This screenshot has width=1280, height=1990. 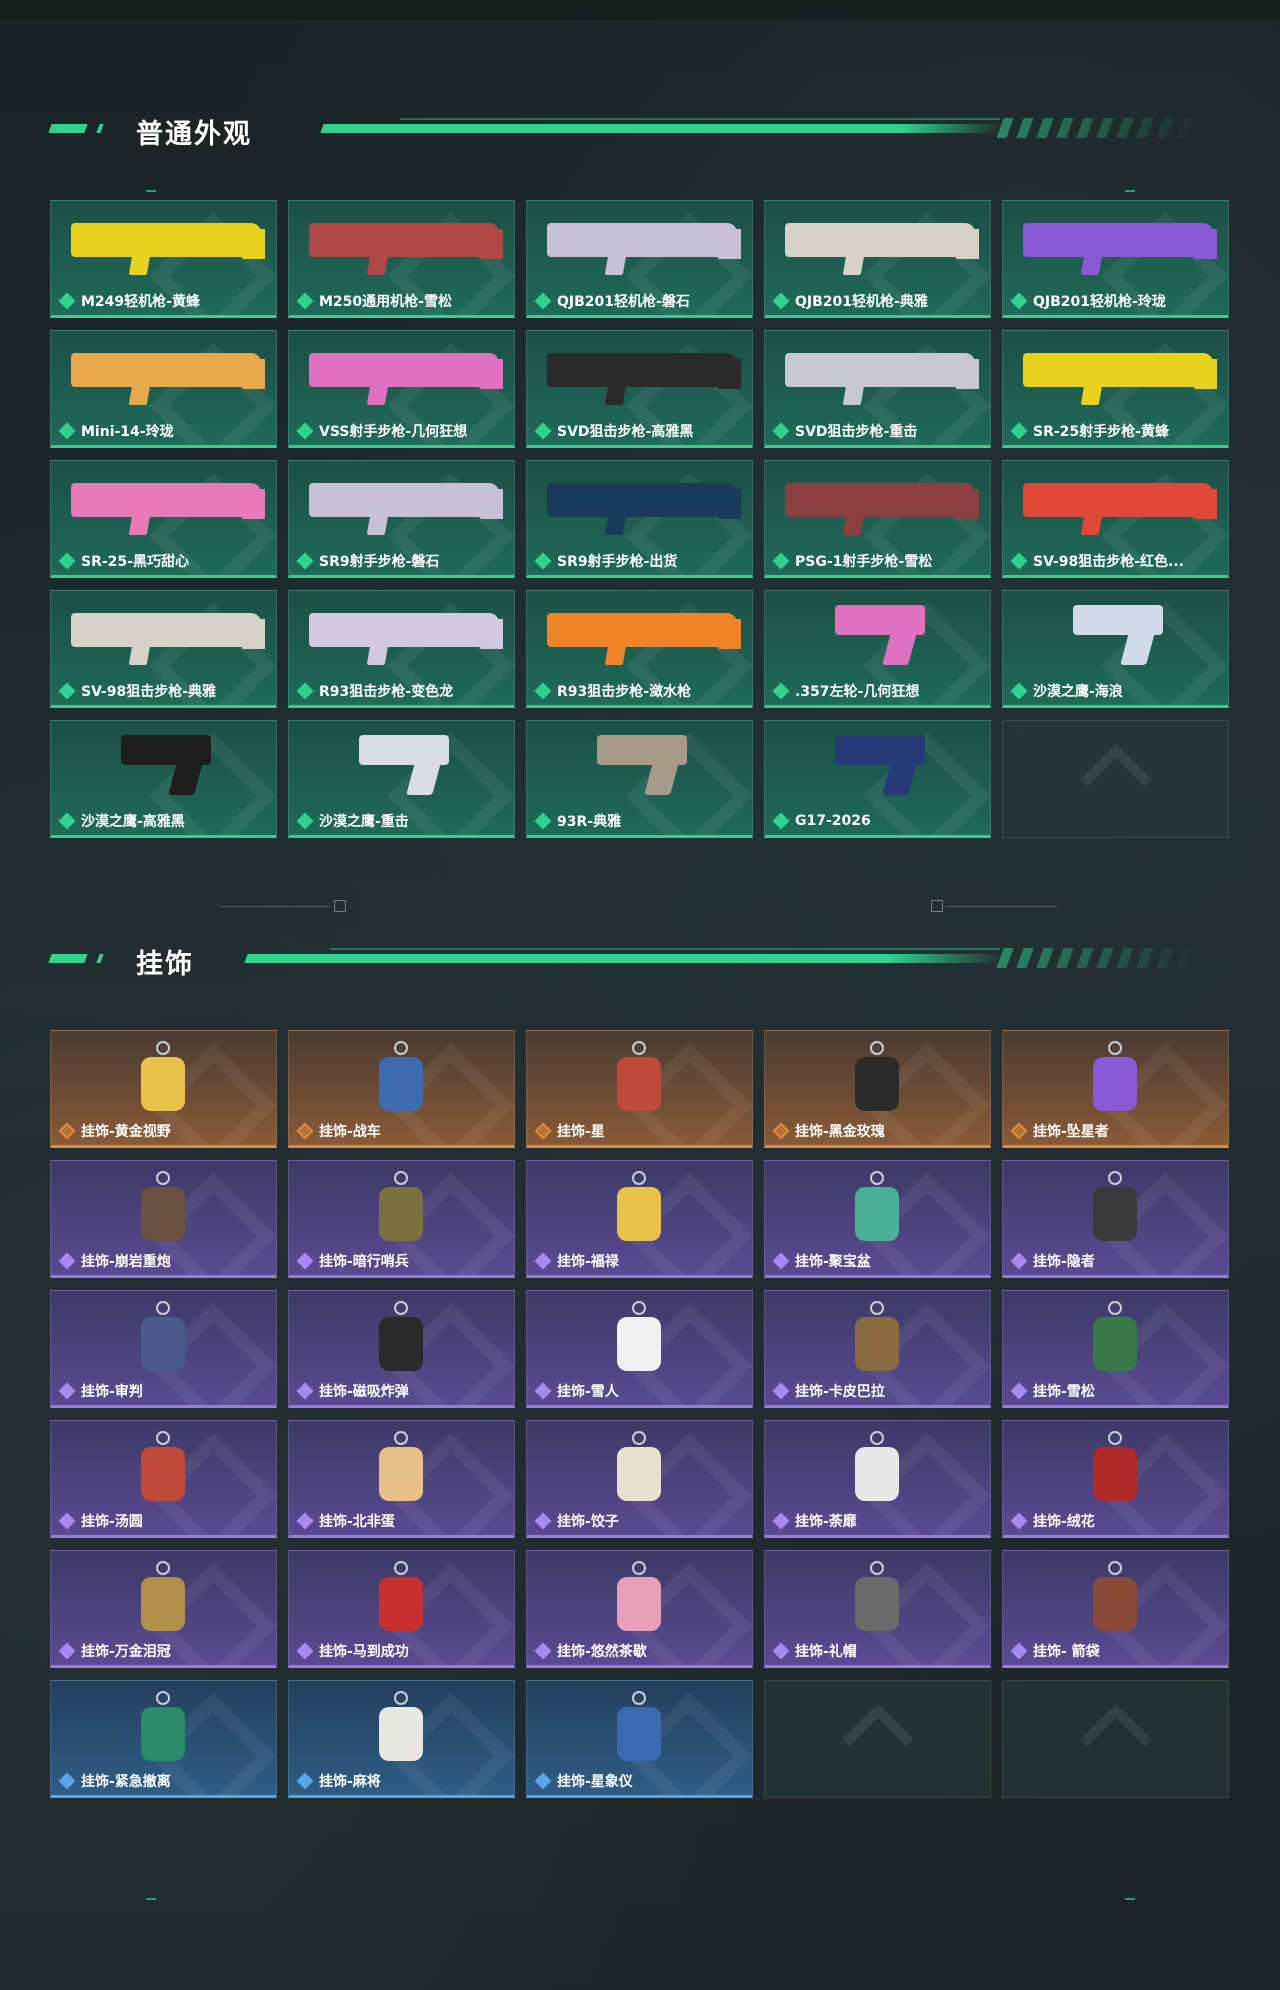 What do you see at coordinates (1115, 1739) in the screenshot?
I see `empty-slot` at bounding box center [1115, 1739].